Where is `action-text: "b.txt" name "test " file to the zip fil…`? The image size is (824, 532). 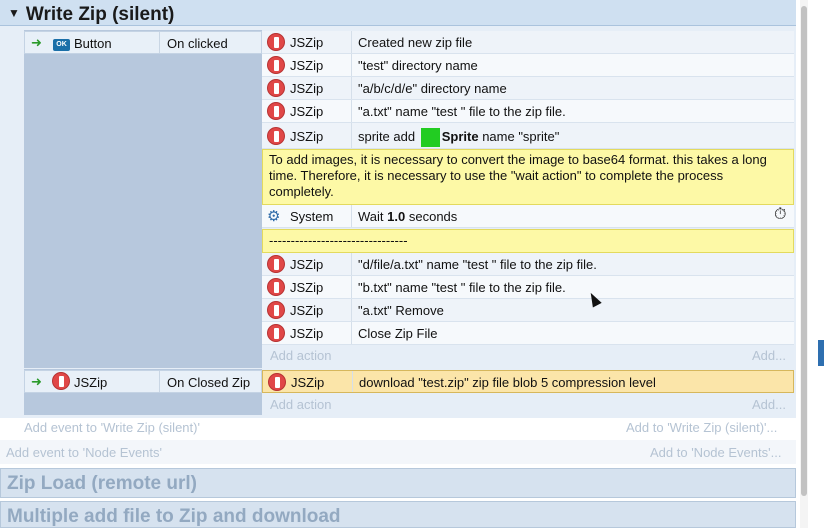 action-text: "b.txt" name "test " file to the zip fil… is located at coordinates (462, 287).